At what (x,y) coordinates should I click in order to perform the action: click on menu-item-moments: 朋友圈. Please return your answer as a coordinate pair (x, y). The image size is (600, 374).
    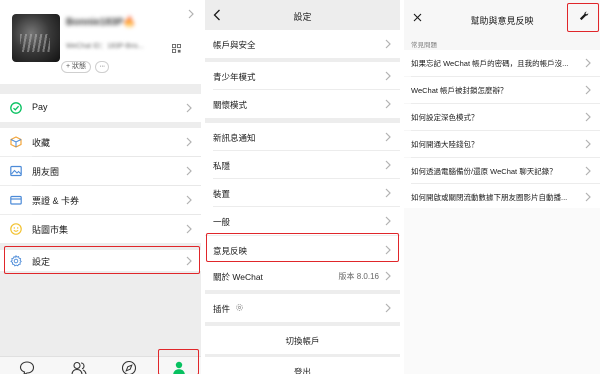
    Looking at the image, I should click on (100, 171).